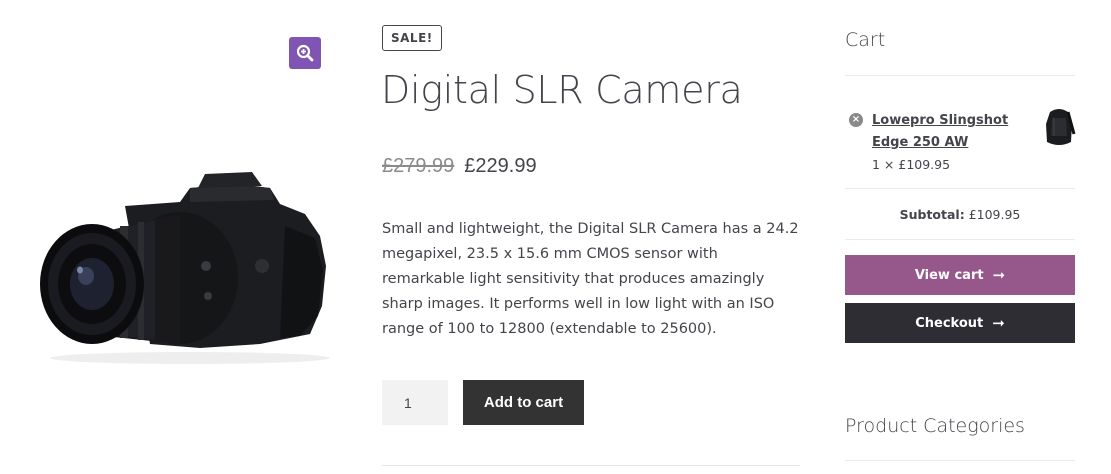  Describe the element at coordinates (952, 132) in the screenshot. I see `cart-item-link: Lowepro Slingshot Edge 250 AW` at that location.